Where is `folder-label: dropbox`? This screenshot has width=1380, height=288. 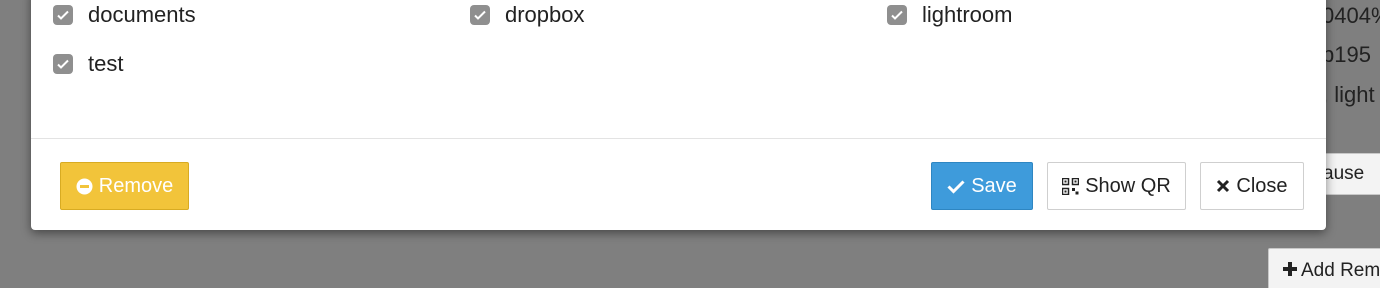 folder-label: dropbox is located at coordinates (545, 14).